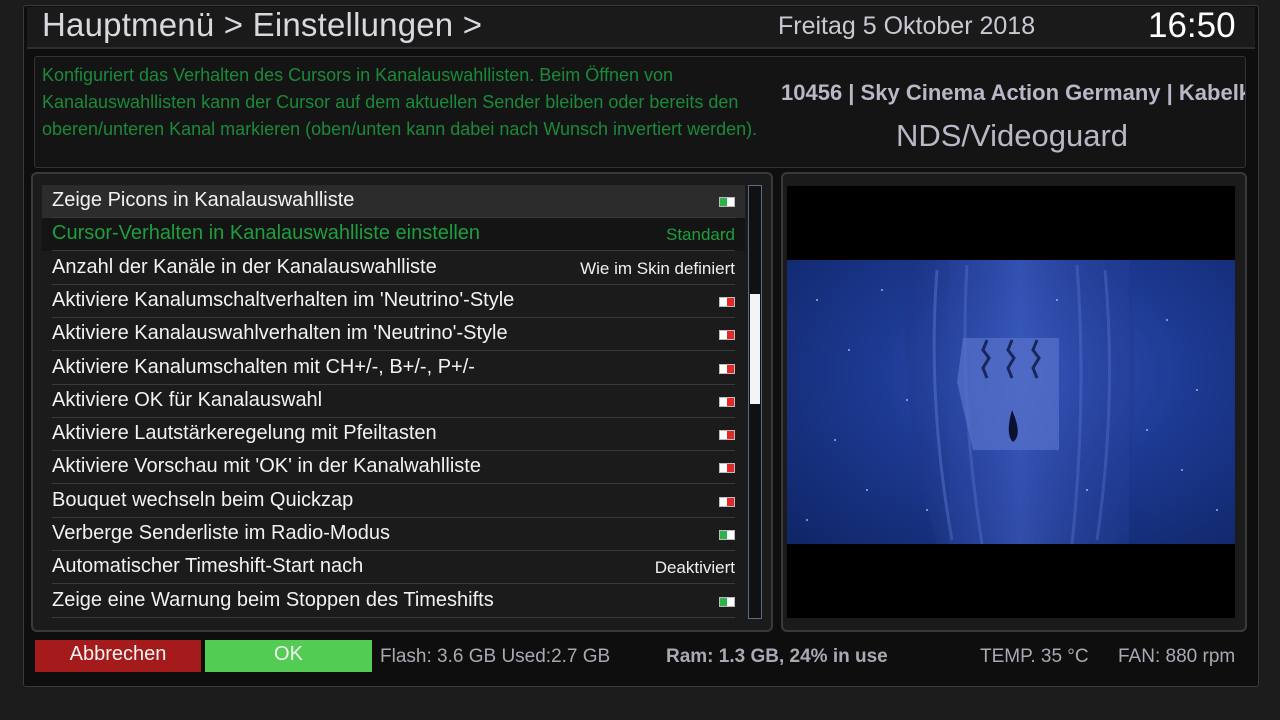 This screenshot has height=720, width=1280. What do you see at coordinates (393, 501) in the screenshot?
I see `setting-row: Bouquet wechseln beim Quickzap` at bounding box center [393, 501].